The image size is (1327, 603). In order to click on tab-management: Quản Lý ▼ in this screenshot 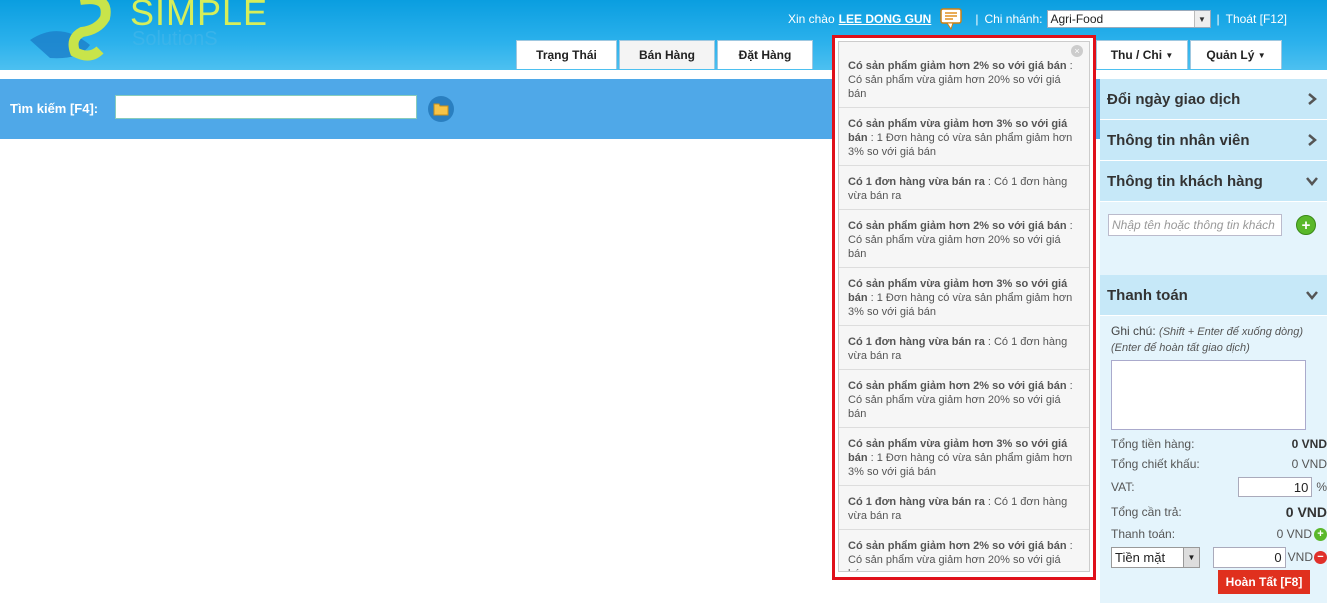, I will do `click(1236, 54)`.